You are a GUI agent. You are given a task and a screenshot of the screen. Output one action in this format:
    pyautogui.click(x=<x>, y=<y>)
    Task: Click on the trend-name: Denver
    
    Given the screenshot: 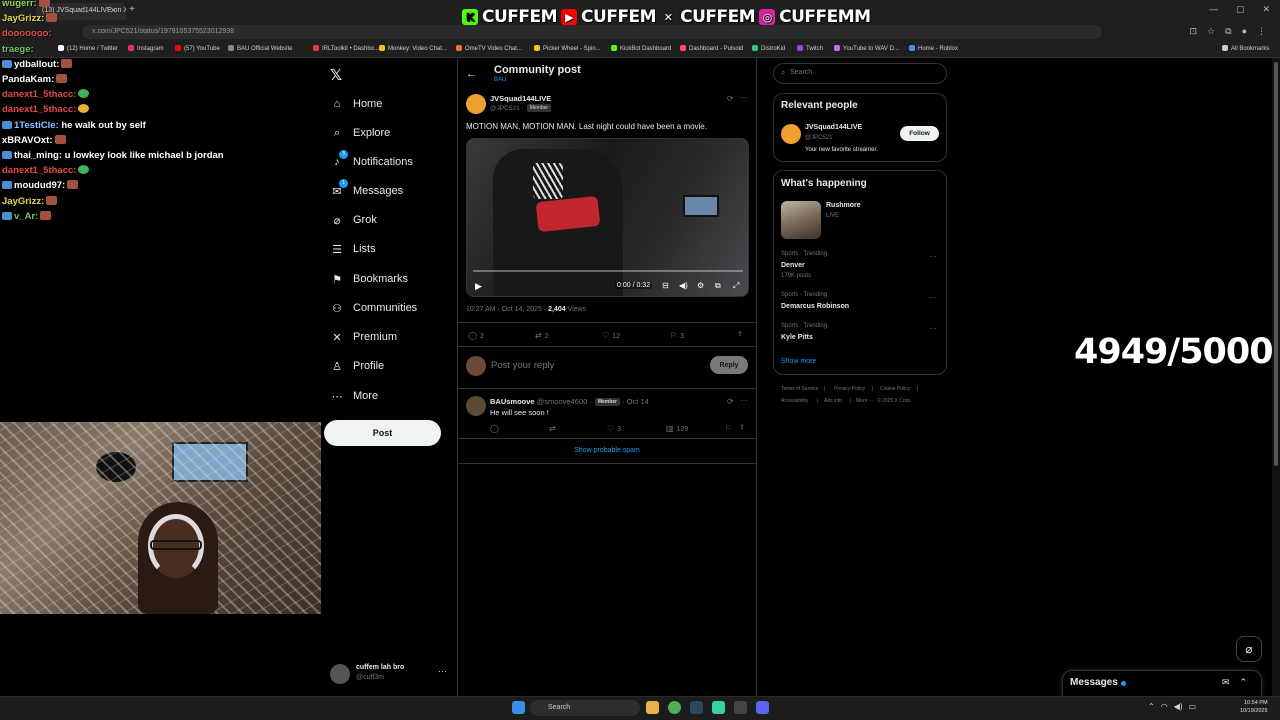 What is the action you would take?
    pyautogui.click(x=793, y=265)
    